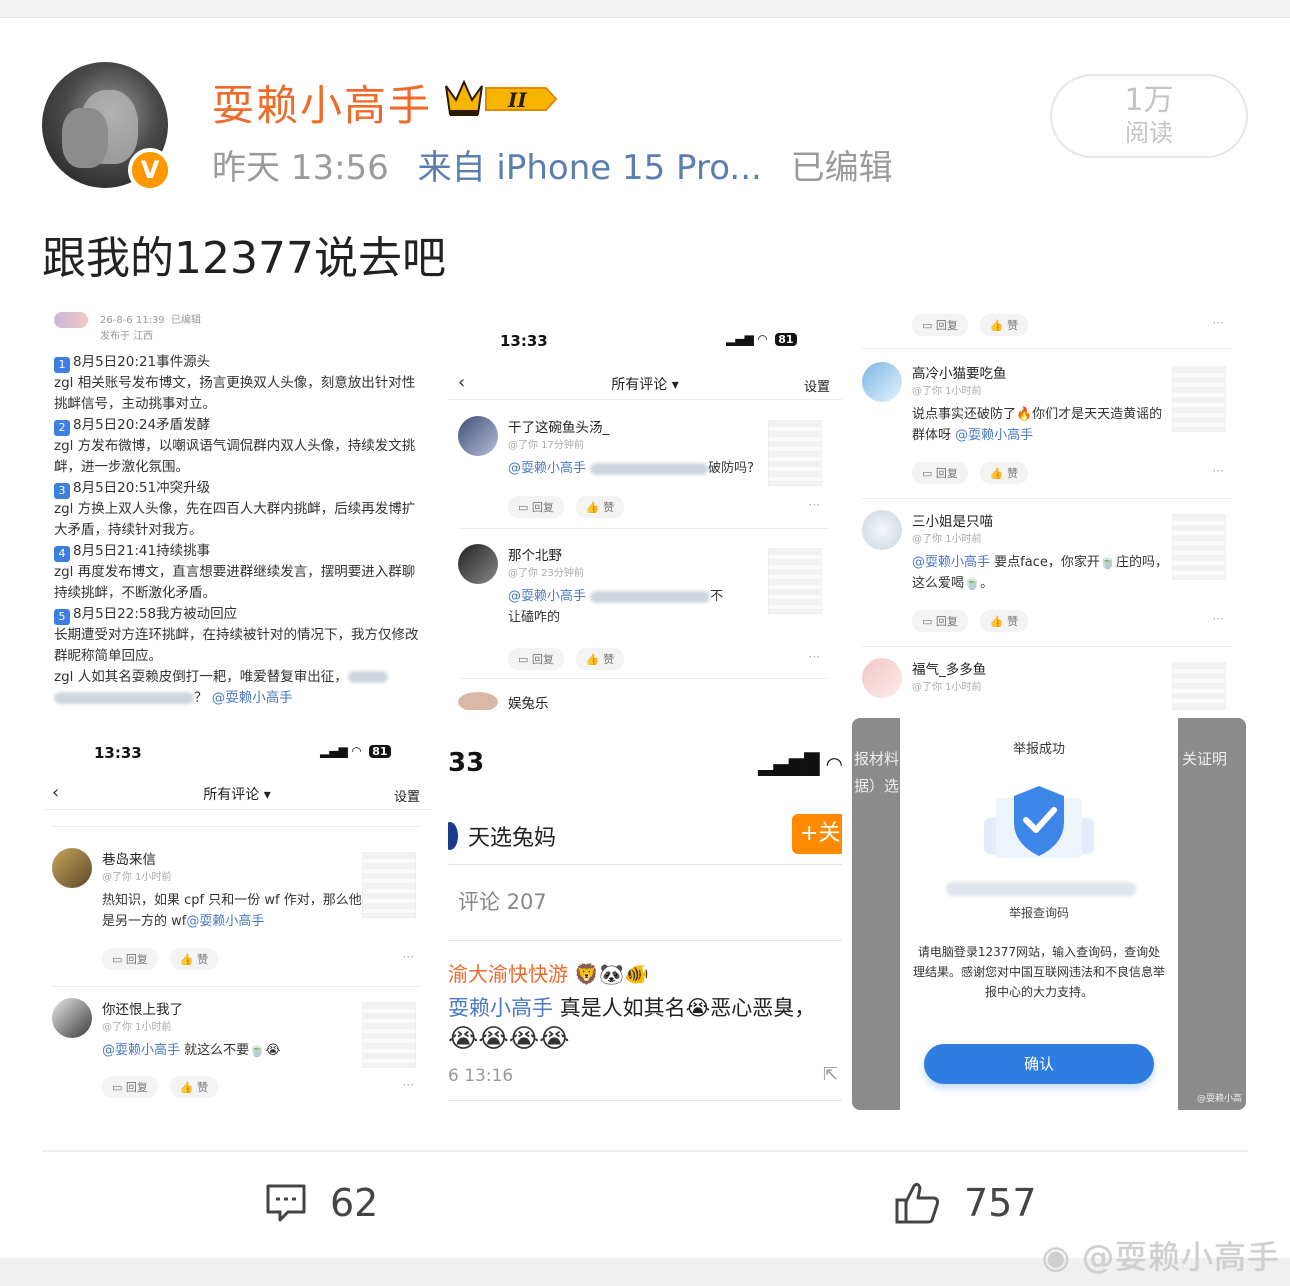 Image resolution: width=1290 pixels, height=1286 pixels. Describe the element at coordinates (118, 753) in the screenshot. I see `img4-clock: 13:33` at that location.